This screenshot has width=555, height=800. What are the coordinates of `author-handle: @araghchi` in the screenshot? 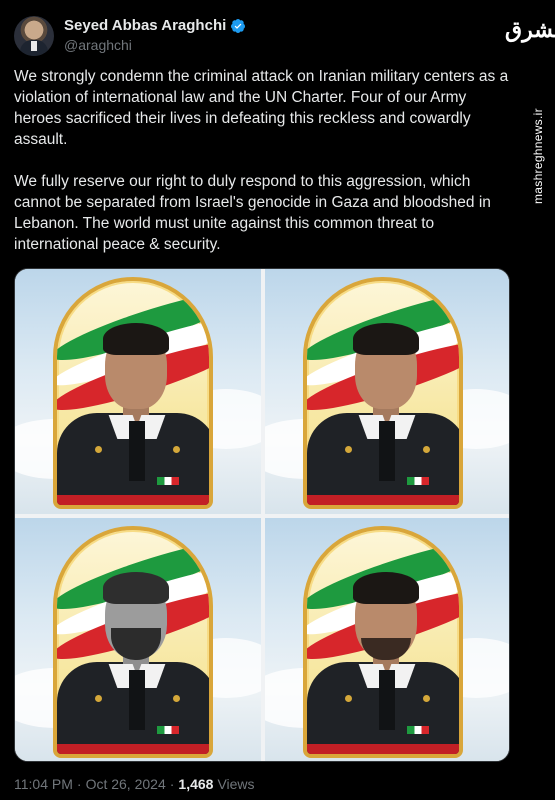 It's located at (155, 45).